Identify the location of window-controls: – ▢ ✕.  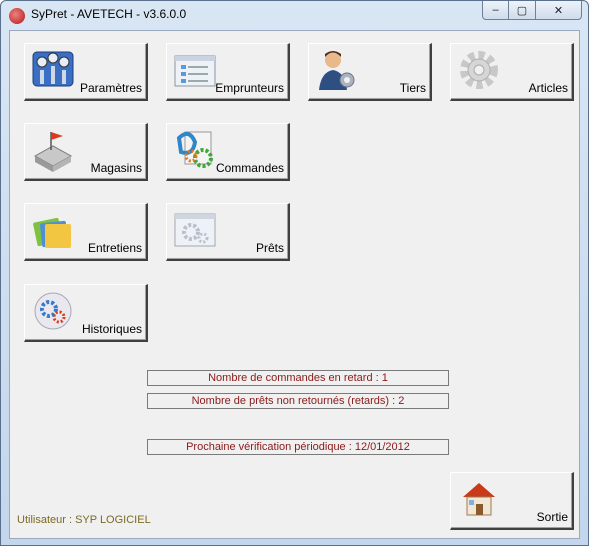
(532, 11).